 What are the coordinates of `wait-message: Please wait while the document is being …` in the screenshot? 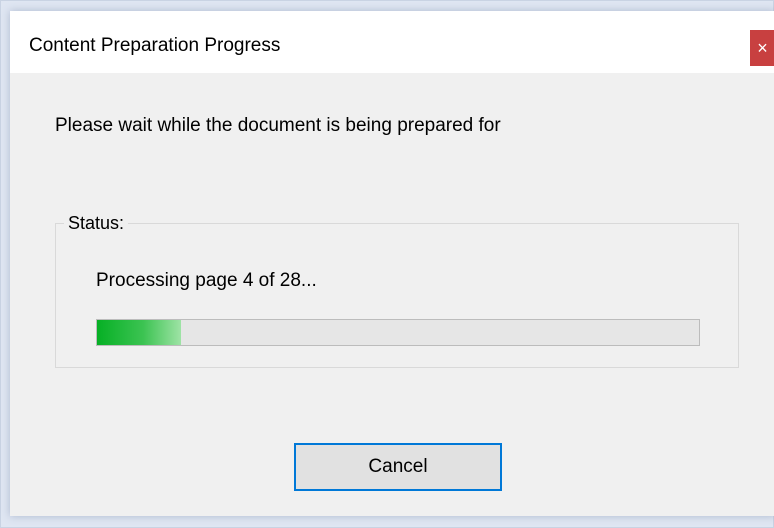 It's located at (278, 125).